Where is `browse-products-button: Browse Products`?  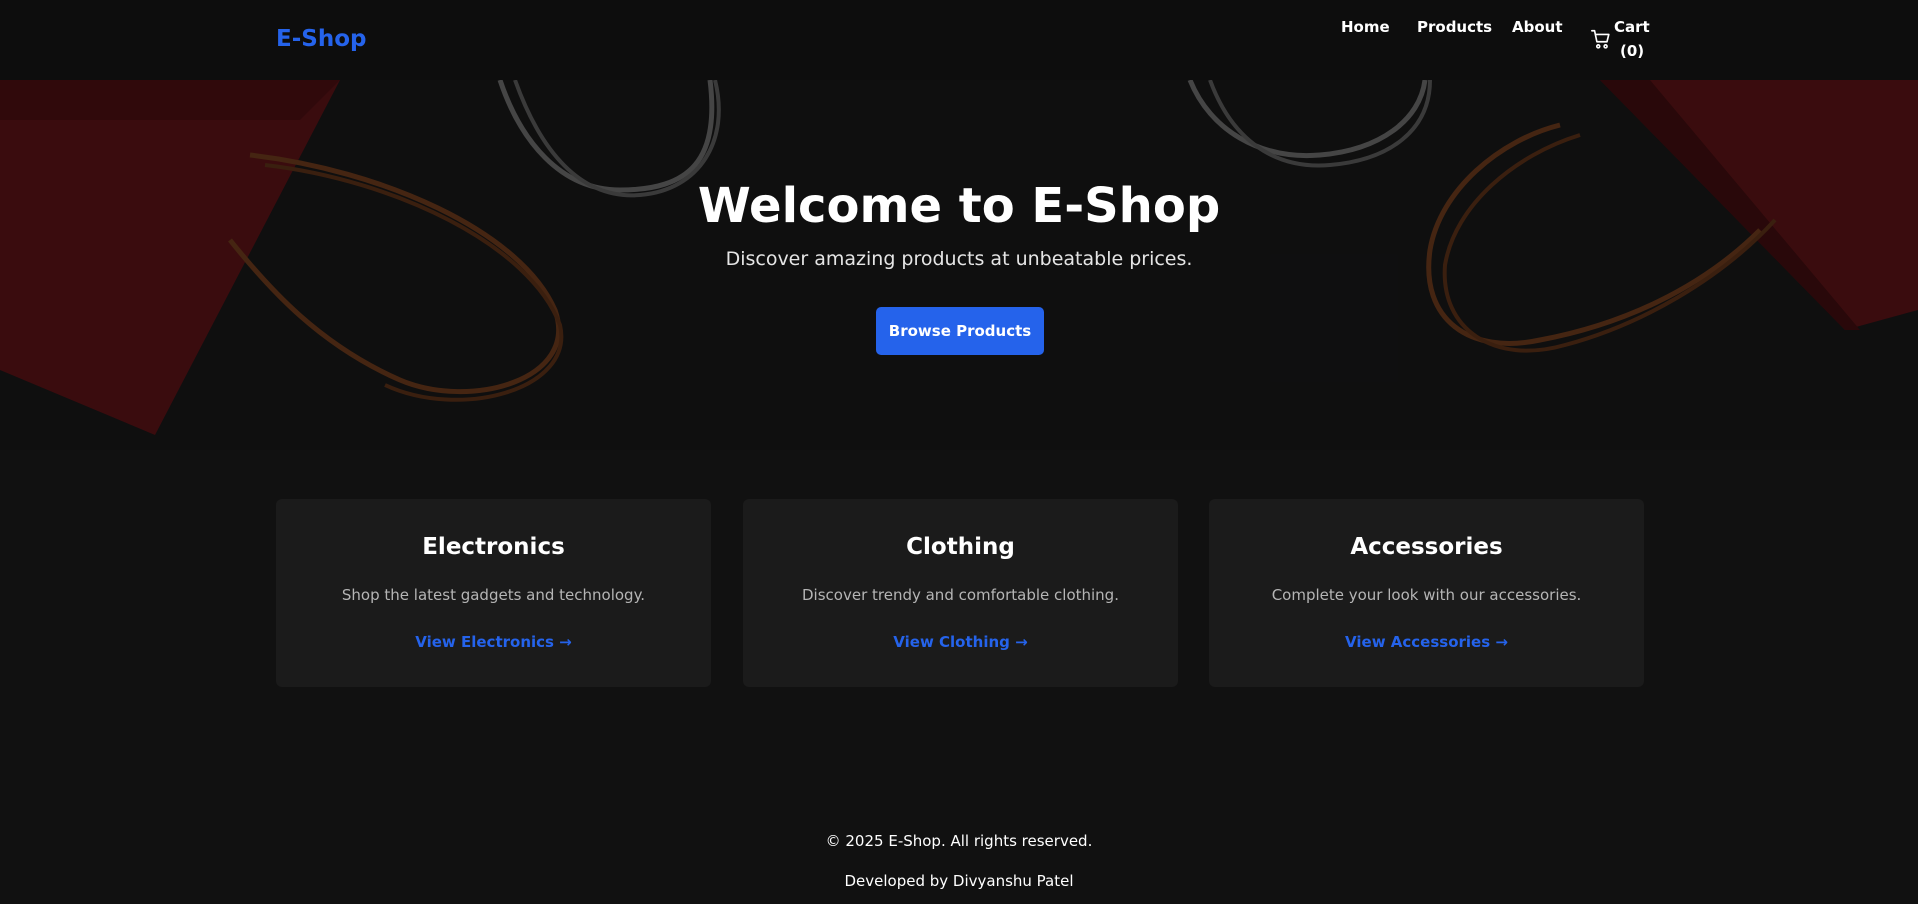
browse-products-button: Browse Products is located at coordinates (960, 331).